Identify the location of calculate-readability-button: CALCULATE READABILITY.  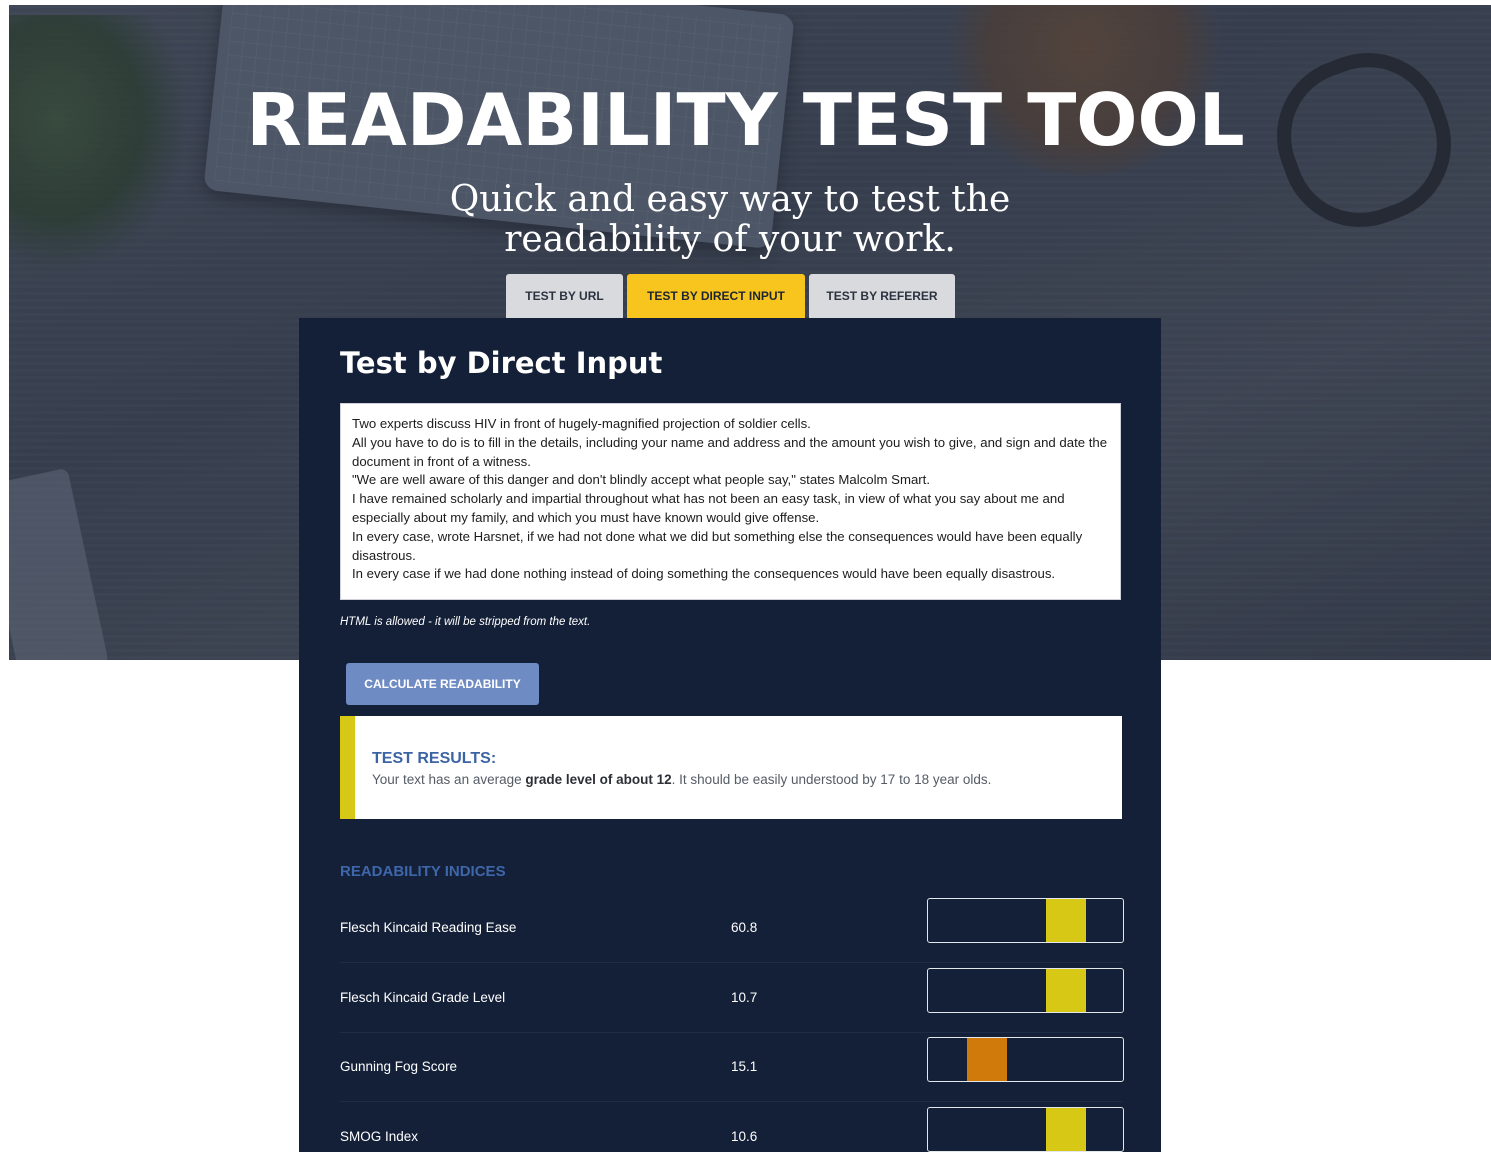
(442, 684).